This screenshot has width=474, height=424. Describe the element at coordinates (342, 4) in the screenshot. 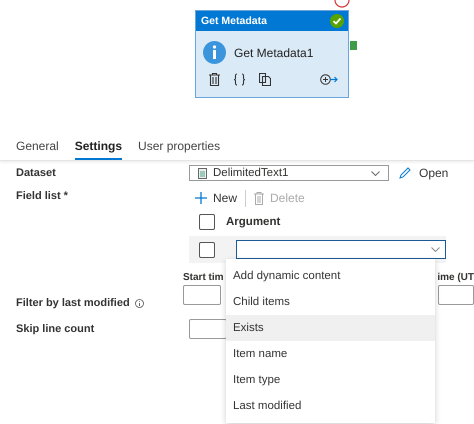

I see `status-ring-icon` at that location.